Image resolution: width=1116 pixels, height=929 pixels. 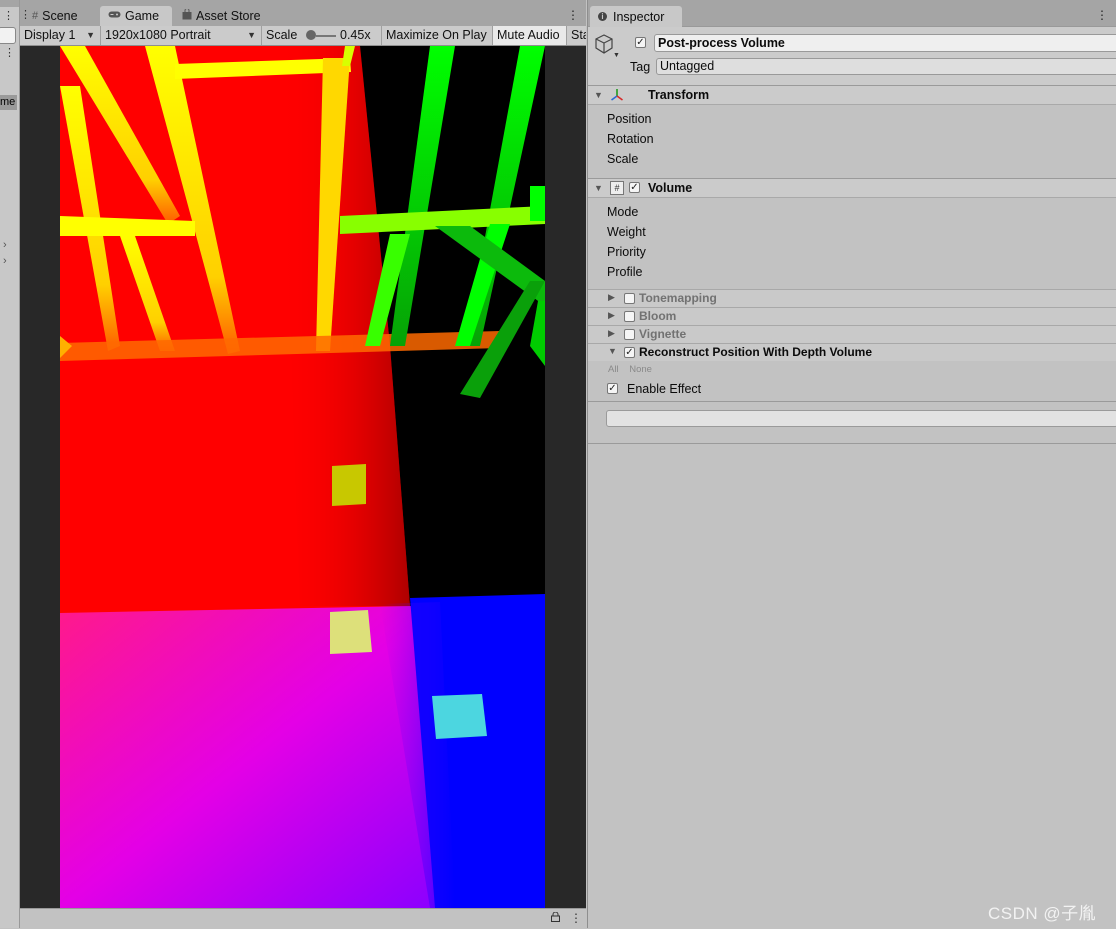 What do you see at coordinates (678, 298) in the screenshot?
I see `effect-tonemapping-label: Tonemapping` at bounding box center [678, 298].